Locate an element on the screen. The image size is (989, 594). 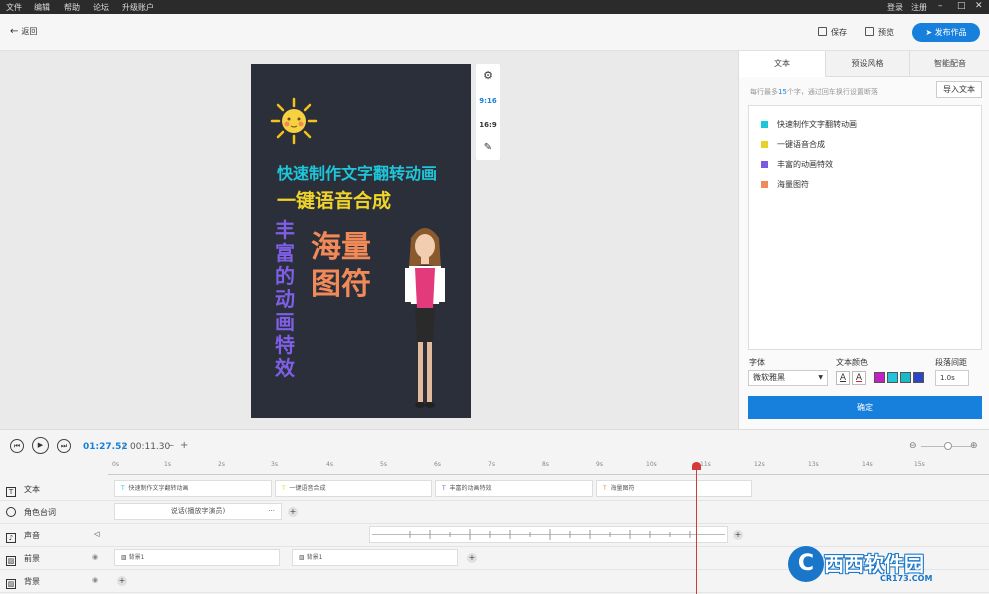
zoom-out-icon: ⊖ is located at coordinates (913, 446).